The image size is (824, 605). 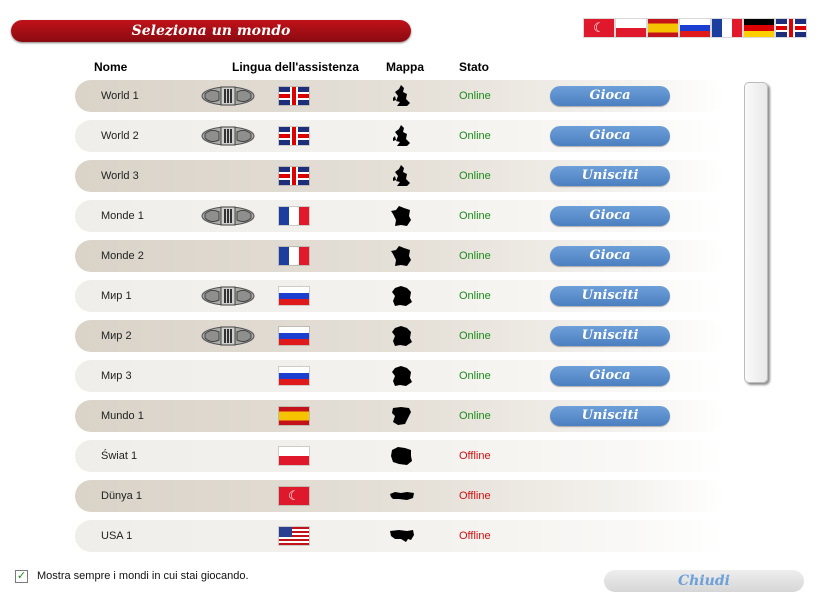 I want to click on world-row: USA 1 Offline, so click(x=400, y=536).